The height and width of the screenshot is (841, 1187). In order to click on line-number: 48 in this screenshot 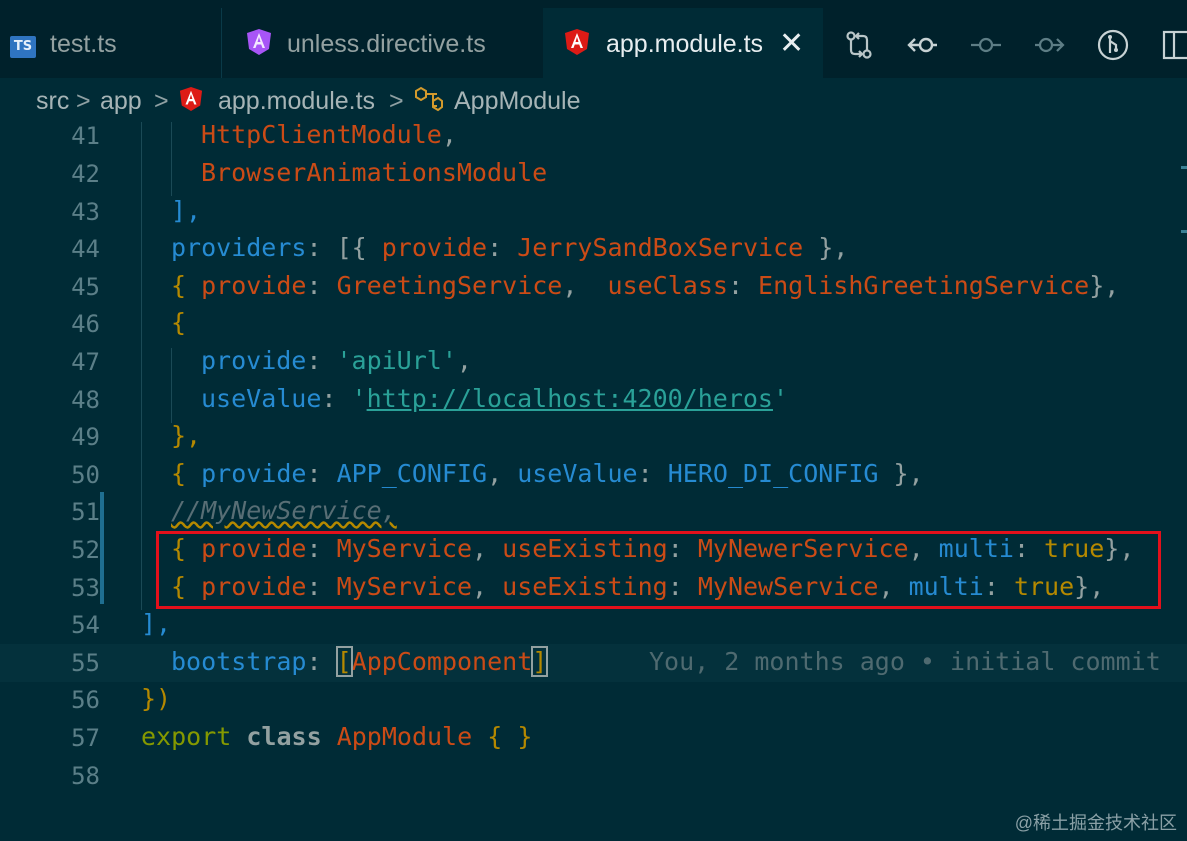, I will do `click(85, 400)`.